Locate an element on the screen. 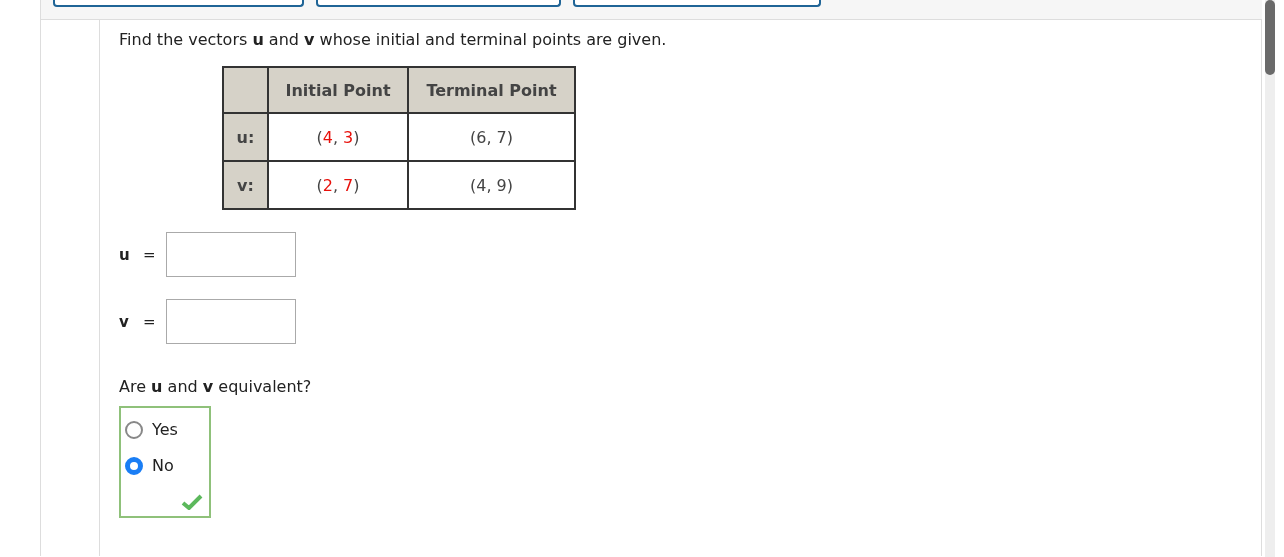 The height and width of the screenshot is (557, 1284). column-header: Terminal Point is located at coordinates (491, 90).